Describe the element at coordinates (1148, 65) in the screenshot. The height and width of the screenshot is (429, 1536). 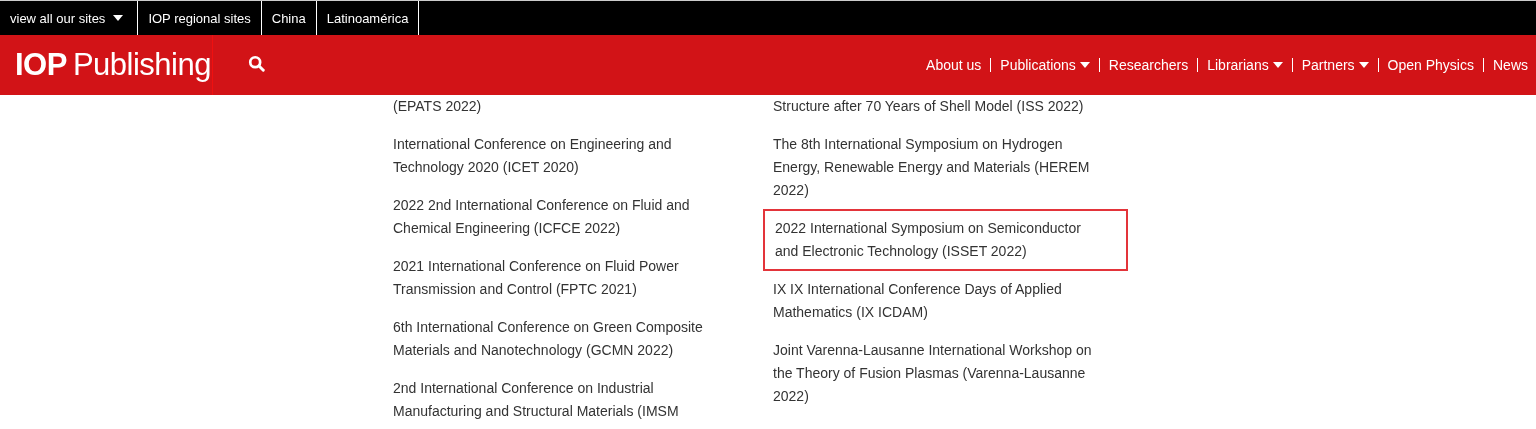
I see `nav-link: Researchers` at that location.